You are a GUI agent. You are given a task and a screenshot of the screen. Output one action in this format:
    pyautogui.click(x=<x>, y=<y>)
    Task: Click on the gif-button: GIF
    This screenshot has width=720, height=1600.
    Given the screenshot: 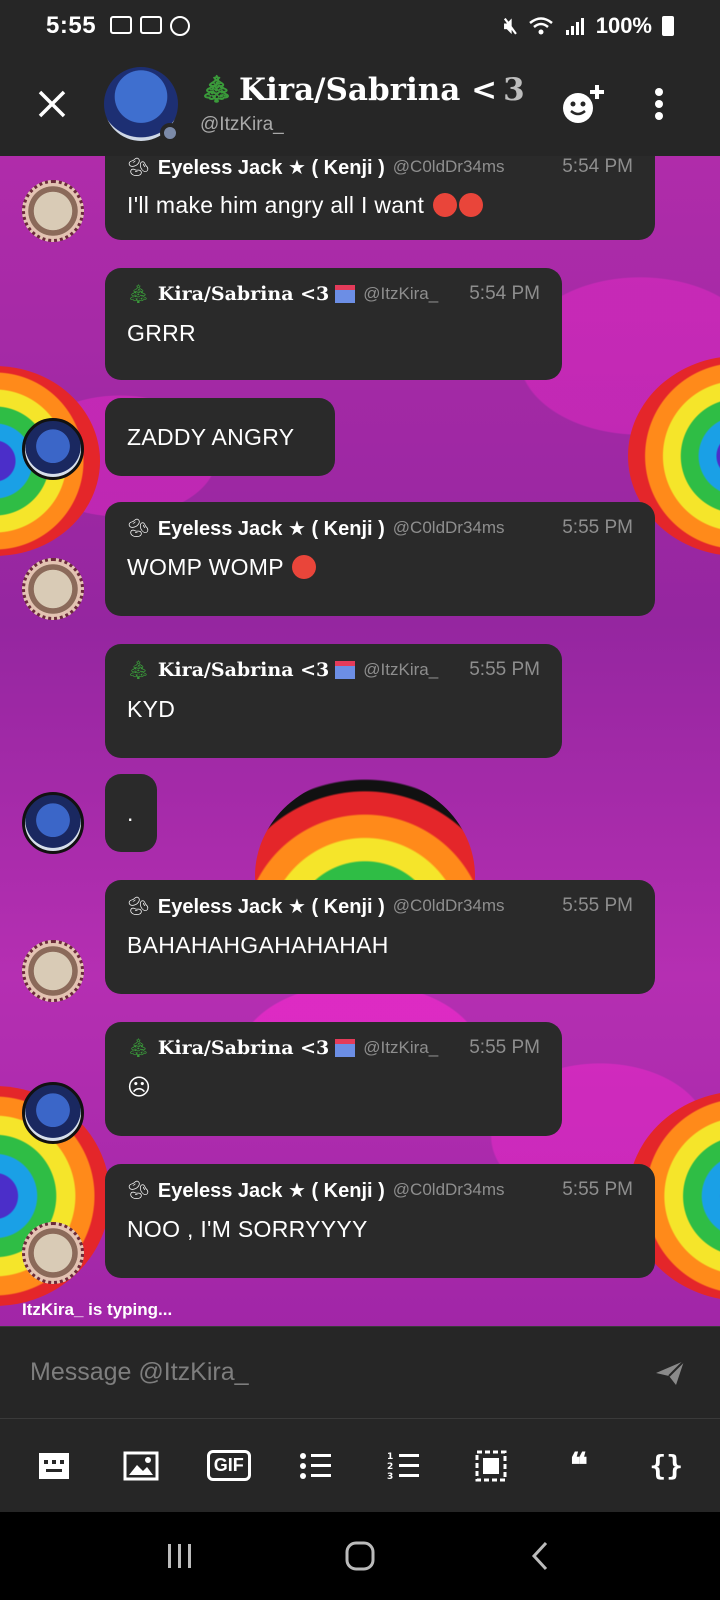 What is the action you would take?
    pyautogui.click(x=229, y=1466)
    